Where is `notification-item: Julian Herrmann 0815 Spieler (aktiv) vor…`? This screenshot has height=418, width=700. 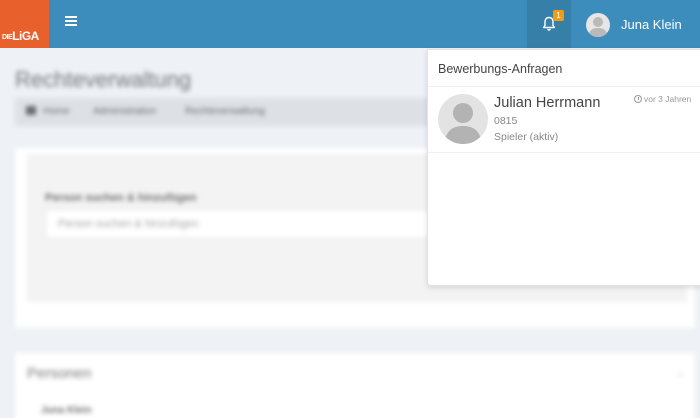
notification-item: Julian Herrmann 0815 Spieler (aktiv) vor… is located at coordinates (564, 120).